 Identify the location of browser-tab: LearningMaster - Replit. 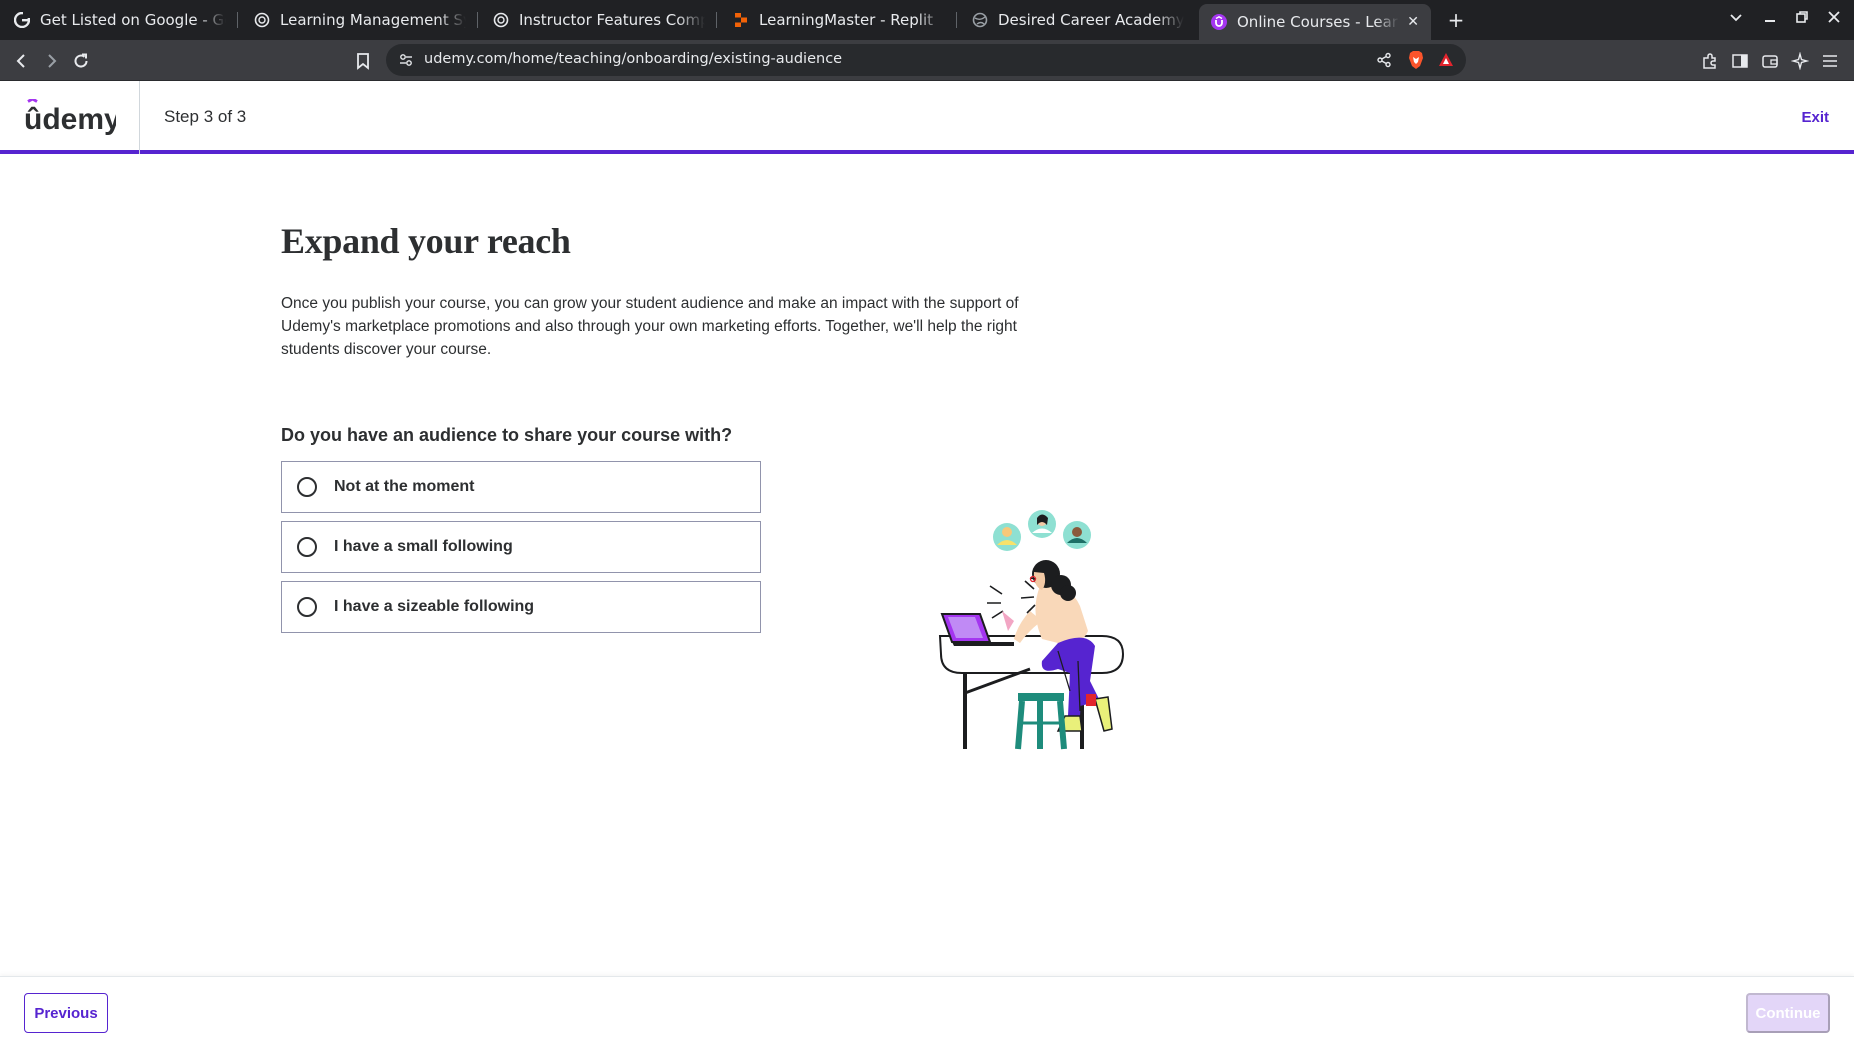
(839, 20).